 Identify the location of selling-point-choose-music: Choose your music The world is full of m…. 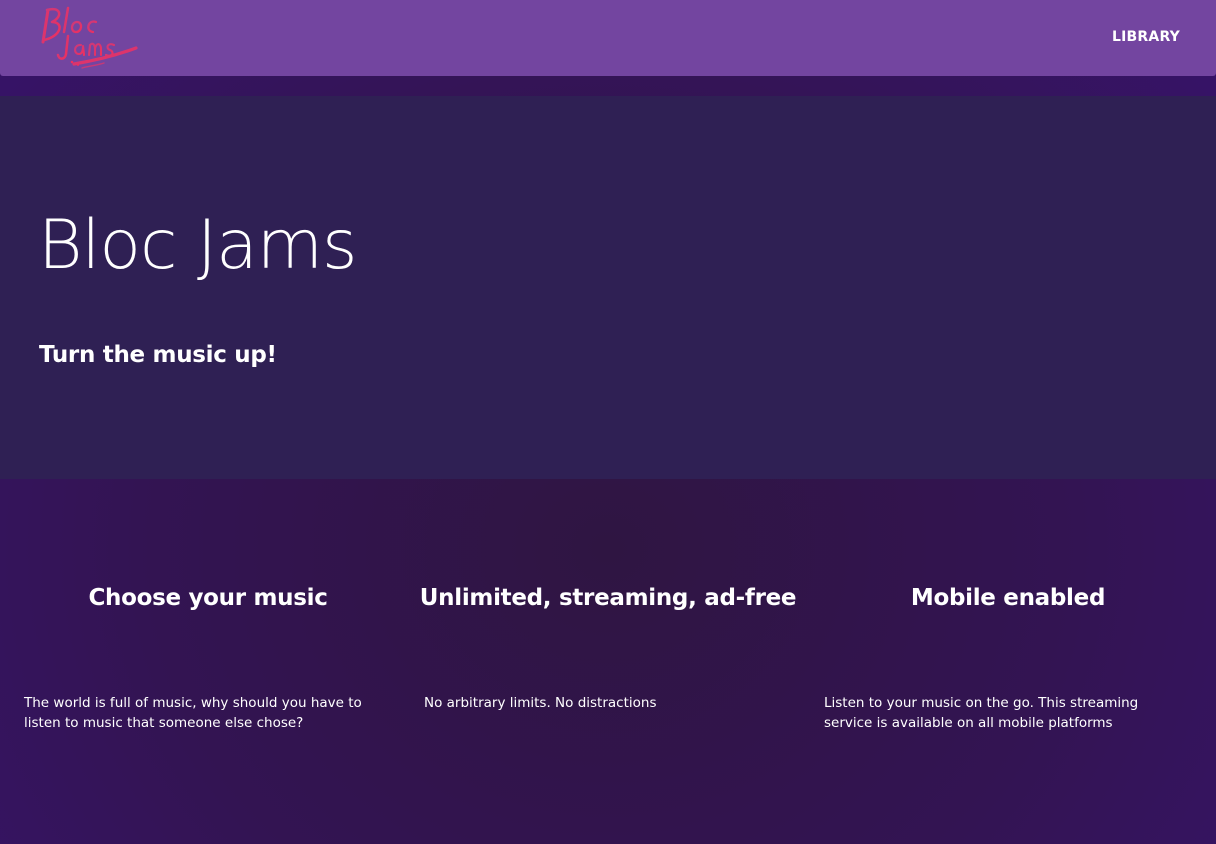
(208, 661).